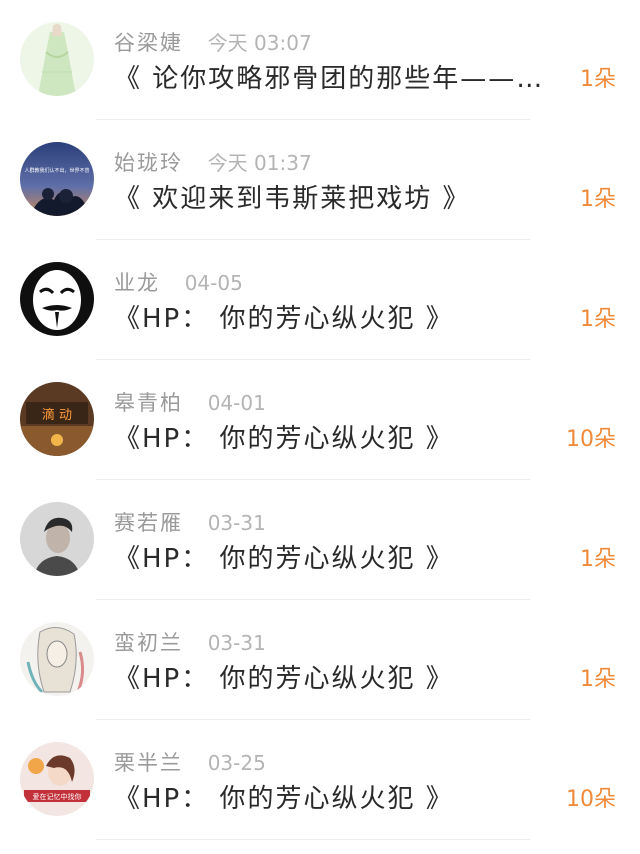  I want to click on item-meta: 始珑玲 今天 01:37, so click(213, 163).